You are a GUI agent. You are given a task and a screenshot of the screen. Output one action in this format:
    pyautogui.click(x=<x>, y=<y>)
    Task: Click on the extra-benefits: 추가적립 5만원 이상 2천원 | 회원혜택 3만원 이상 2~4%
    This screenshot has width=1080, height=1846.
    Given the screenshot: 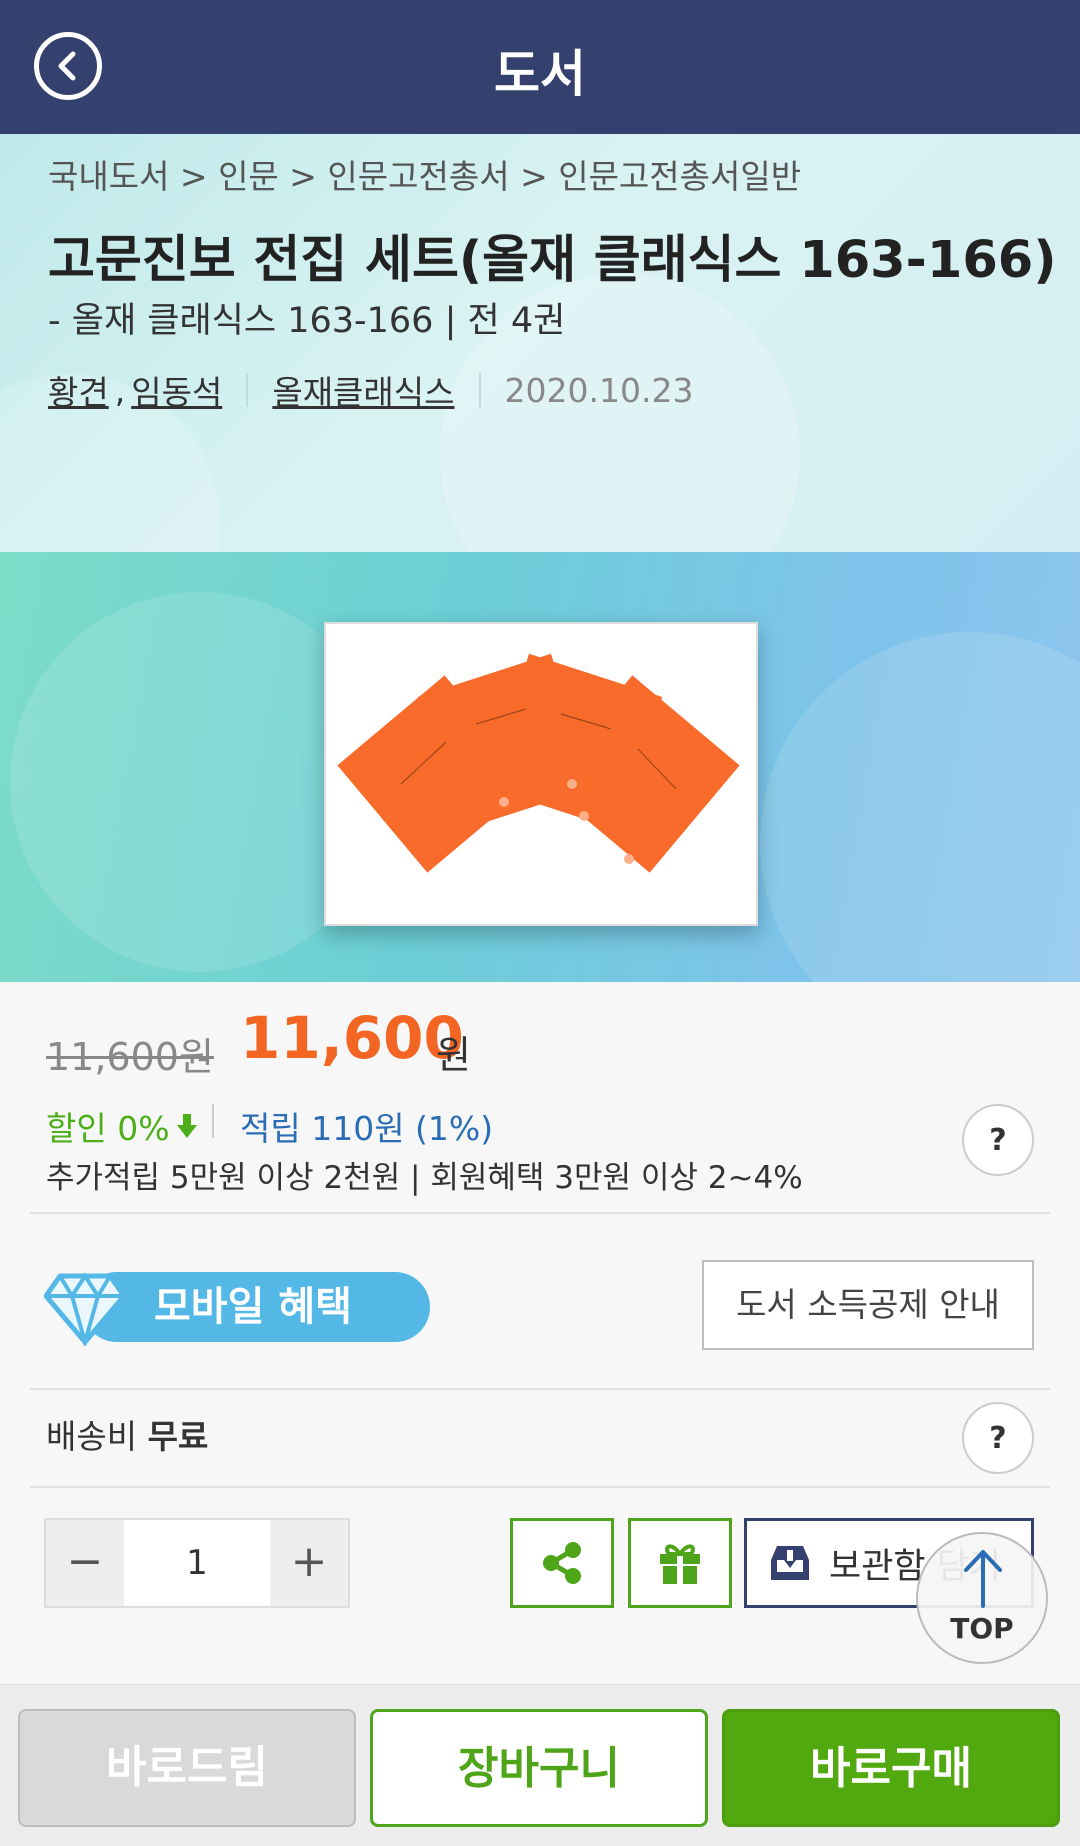 What is the action you would take?
    pyautogui.click(x=424, y=1178)
    